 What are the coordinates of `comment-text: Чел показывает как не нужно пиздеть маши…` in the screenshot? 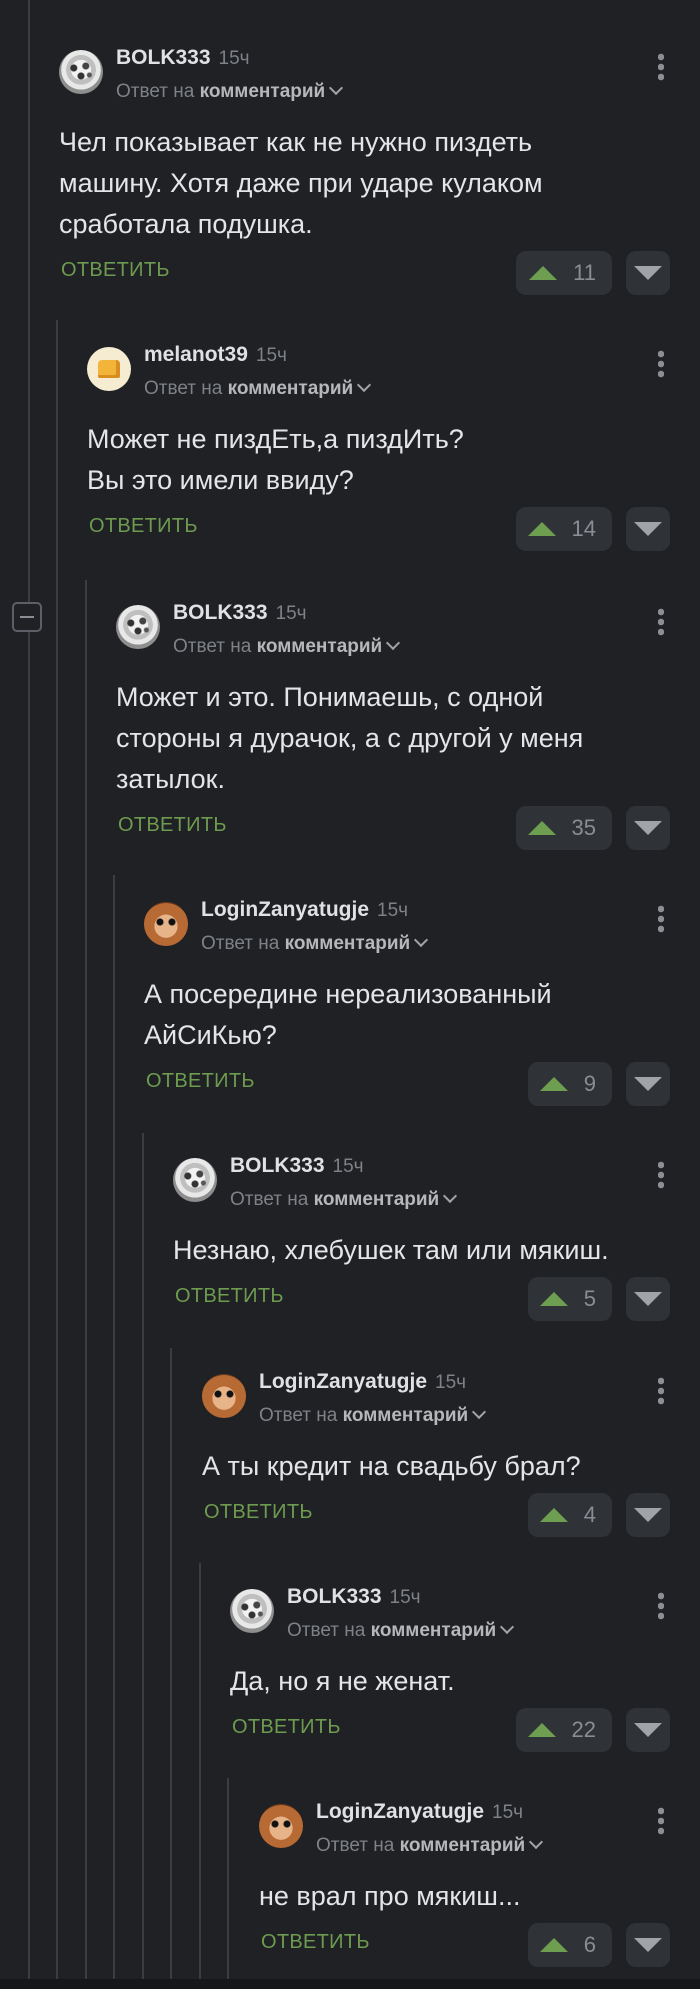 It's located at (301, 183).